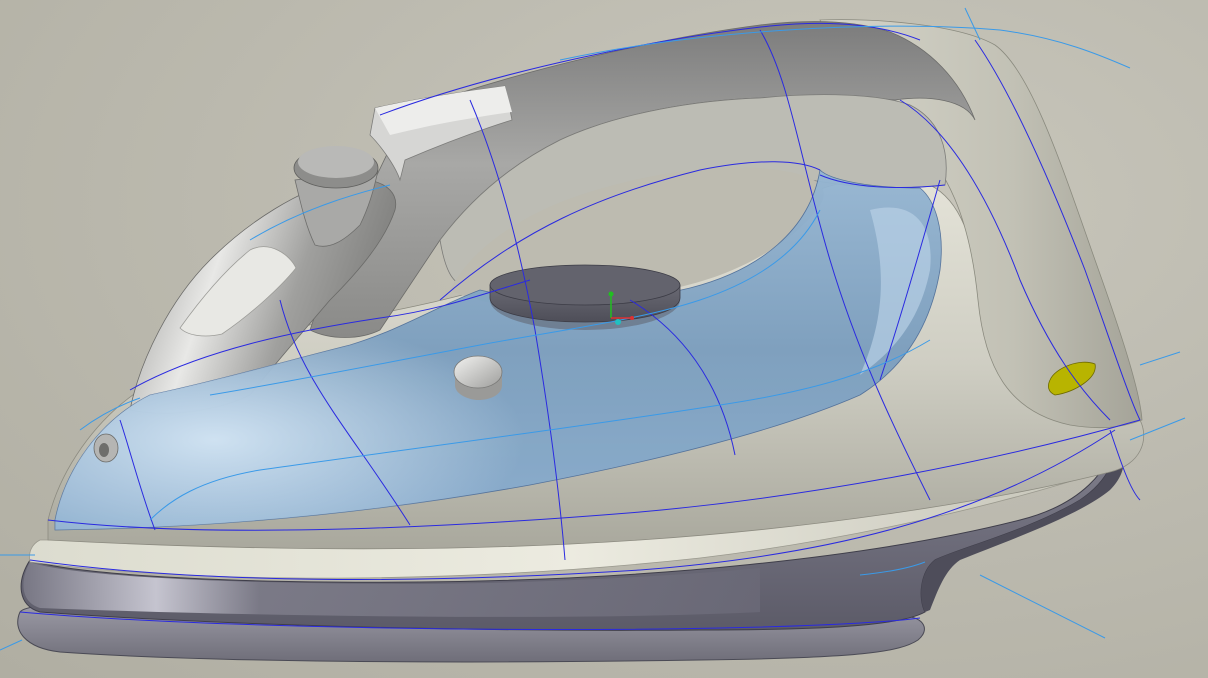 The width and height of the screenshot is (1208, 678). What do you see at coordinates (585, 297) in the screenshot?
I see `temperature-dial` at bounding box center [585, 297].